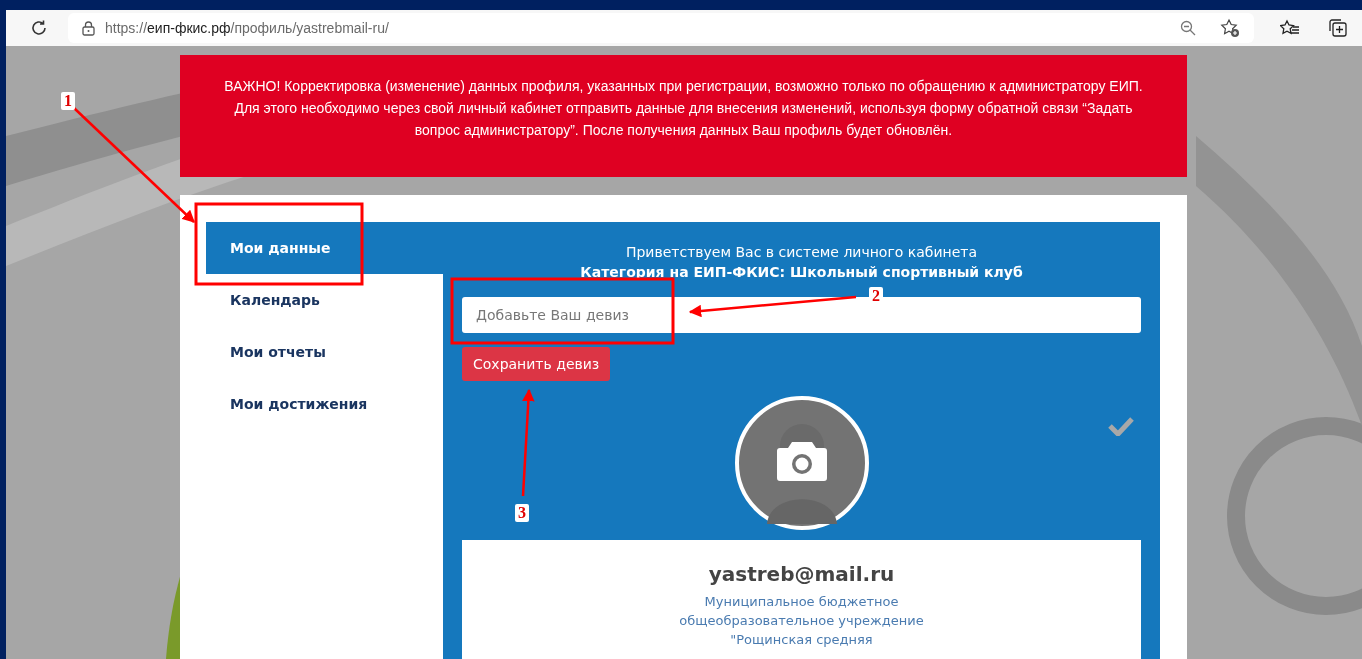  Describe the element at coordinates (801, 272) in the screenshot. I see `category-text: Категория на ЕИП-ФКИС: Школьный спортивный клуб` at that location.